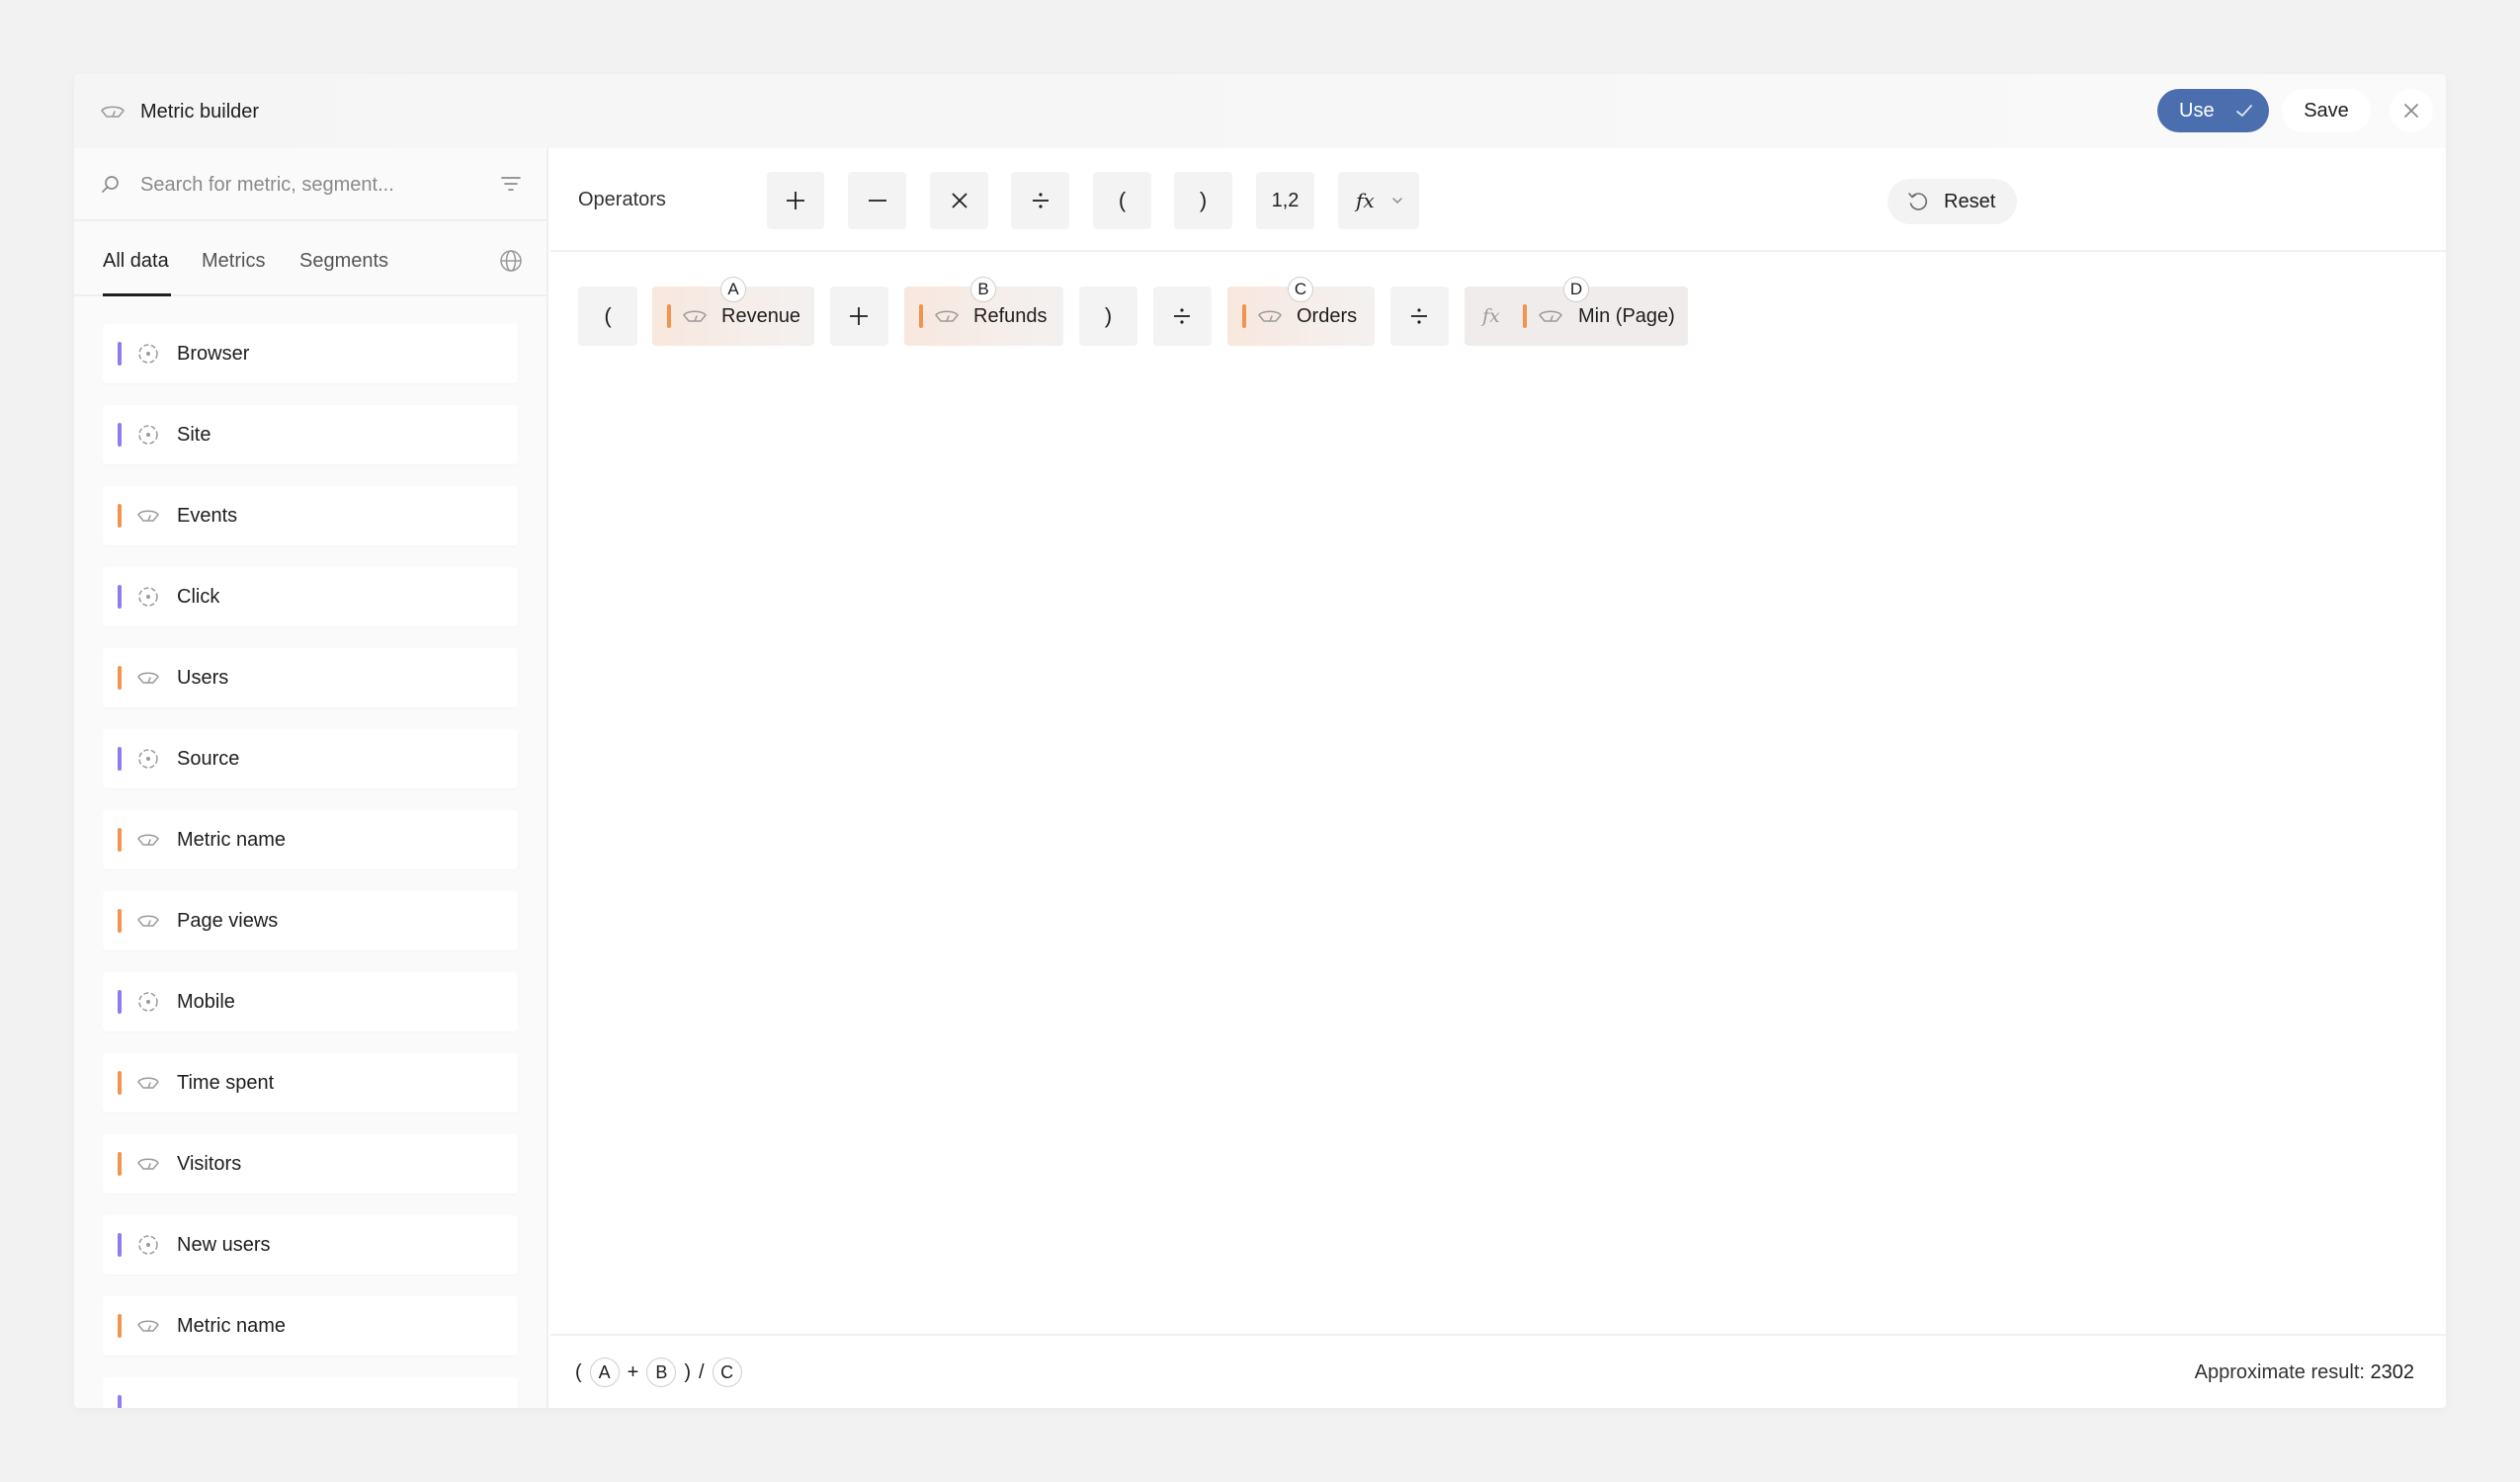 Image resolution: width=2520 pixels, height=1482 pixels. I want to click on expr-close-paren: ), so click(688, 1371).